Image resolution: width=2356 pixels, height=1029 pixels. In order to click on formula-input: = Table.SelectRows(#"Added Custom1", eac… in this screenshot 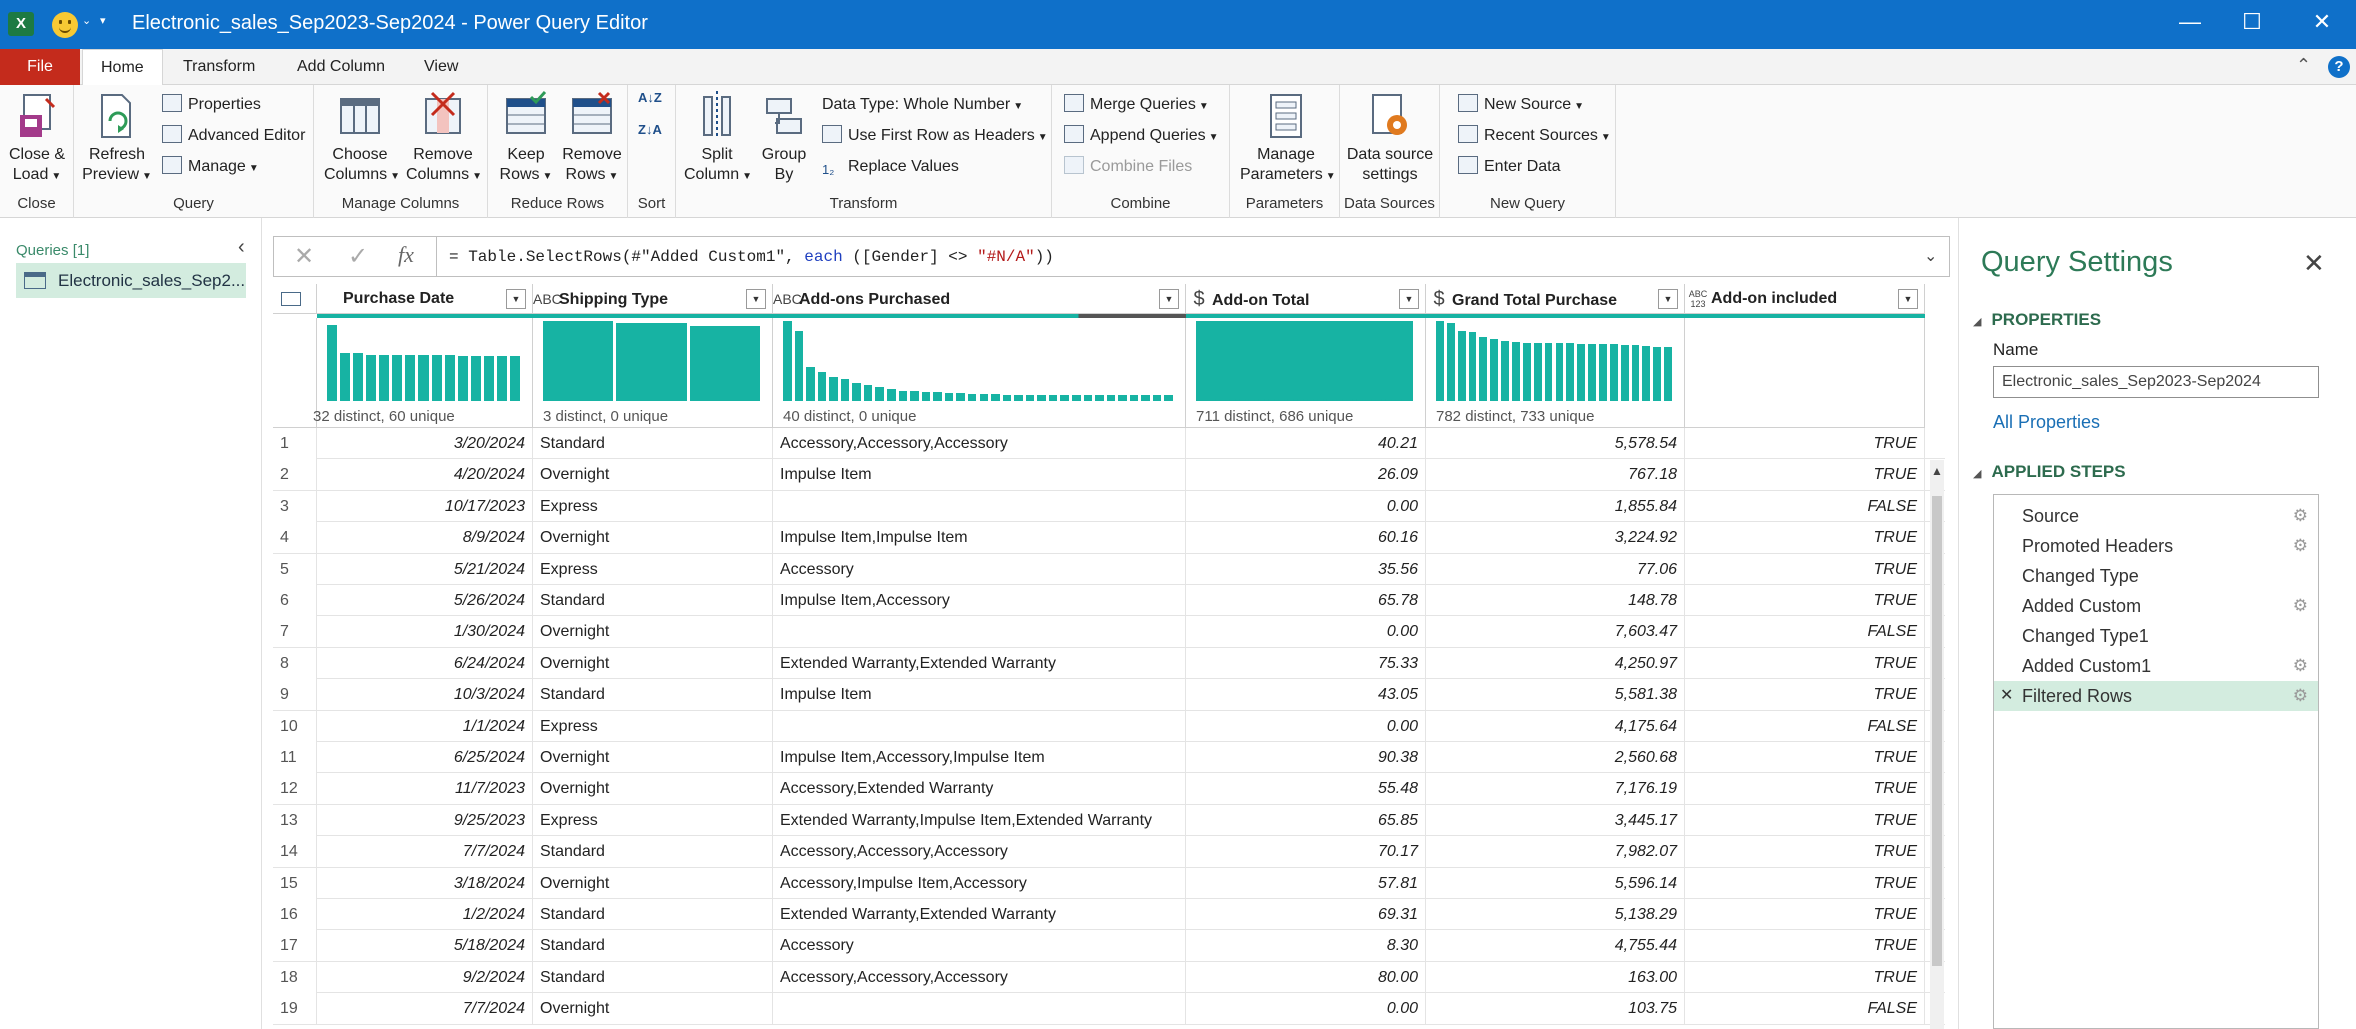, I will do `click(751, 257)`.